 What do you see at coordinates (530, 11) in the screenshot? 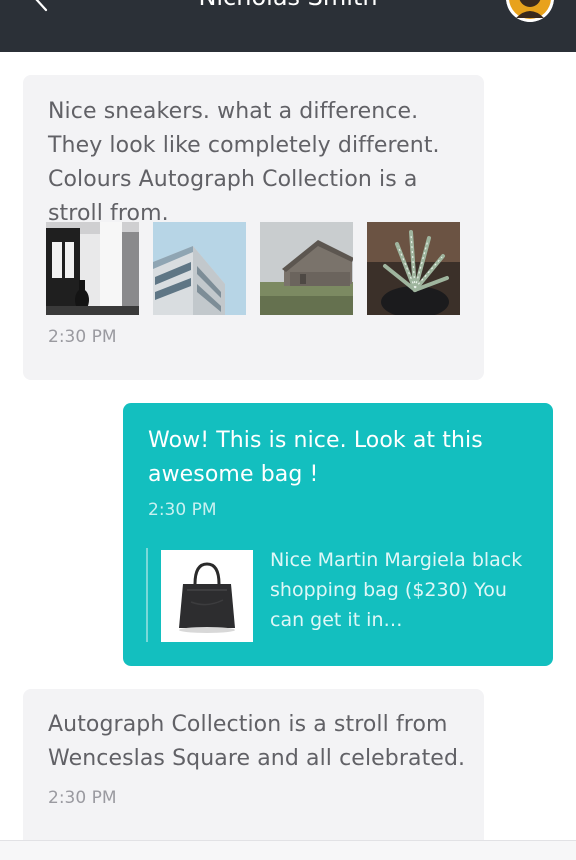
I see `contact-avatar` at bounding box center [530, 11].